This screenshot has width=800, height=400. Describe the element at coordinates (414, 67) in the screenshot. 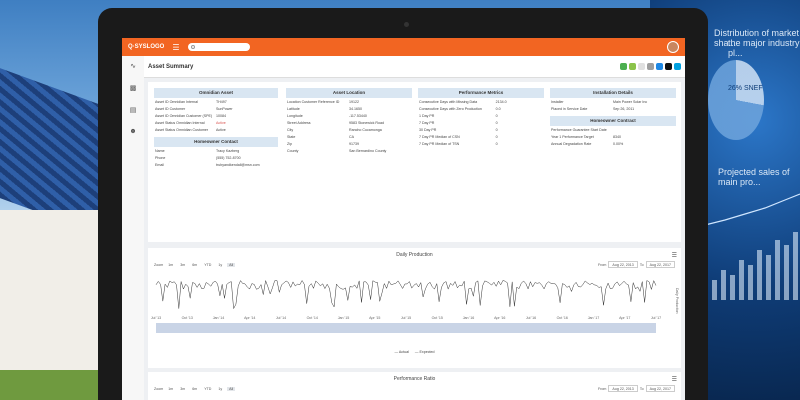

I see `page-header: Asset Summary` at that location.